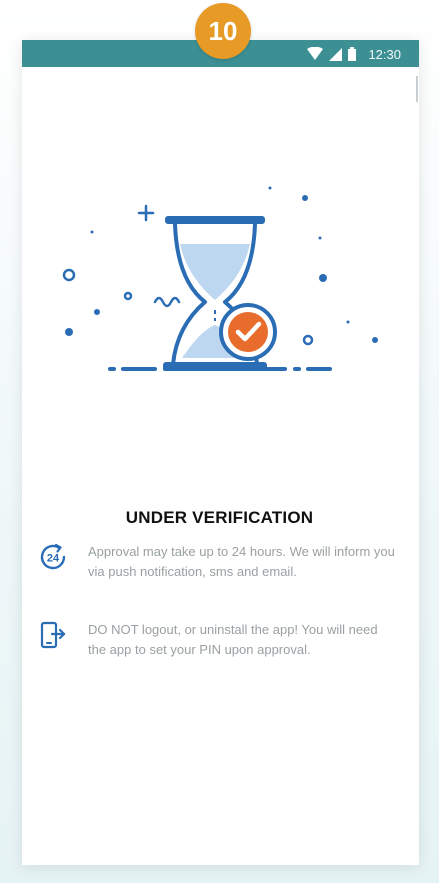 The image size is (439, 883). I want to click on device-exit-icon, so click(53, 635).